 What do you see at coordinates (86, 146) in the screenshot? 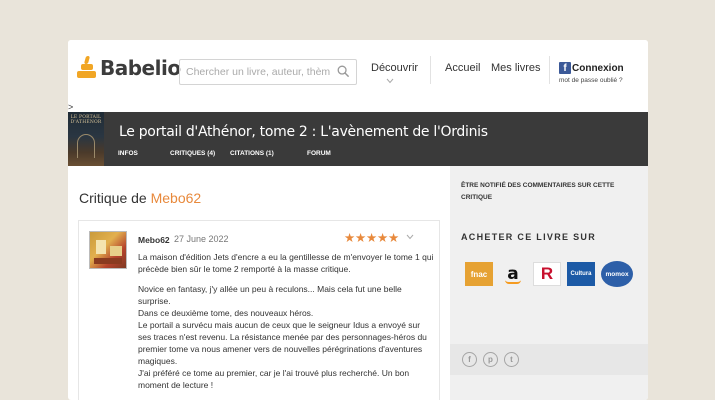
I see `cover-arch` at bounding box center [86, 146].